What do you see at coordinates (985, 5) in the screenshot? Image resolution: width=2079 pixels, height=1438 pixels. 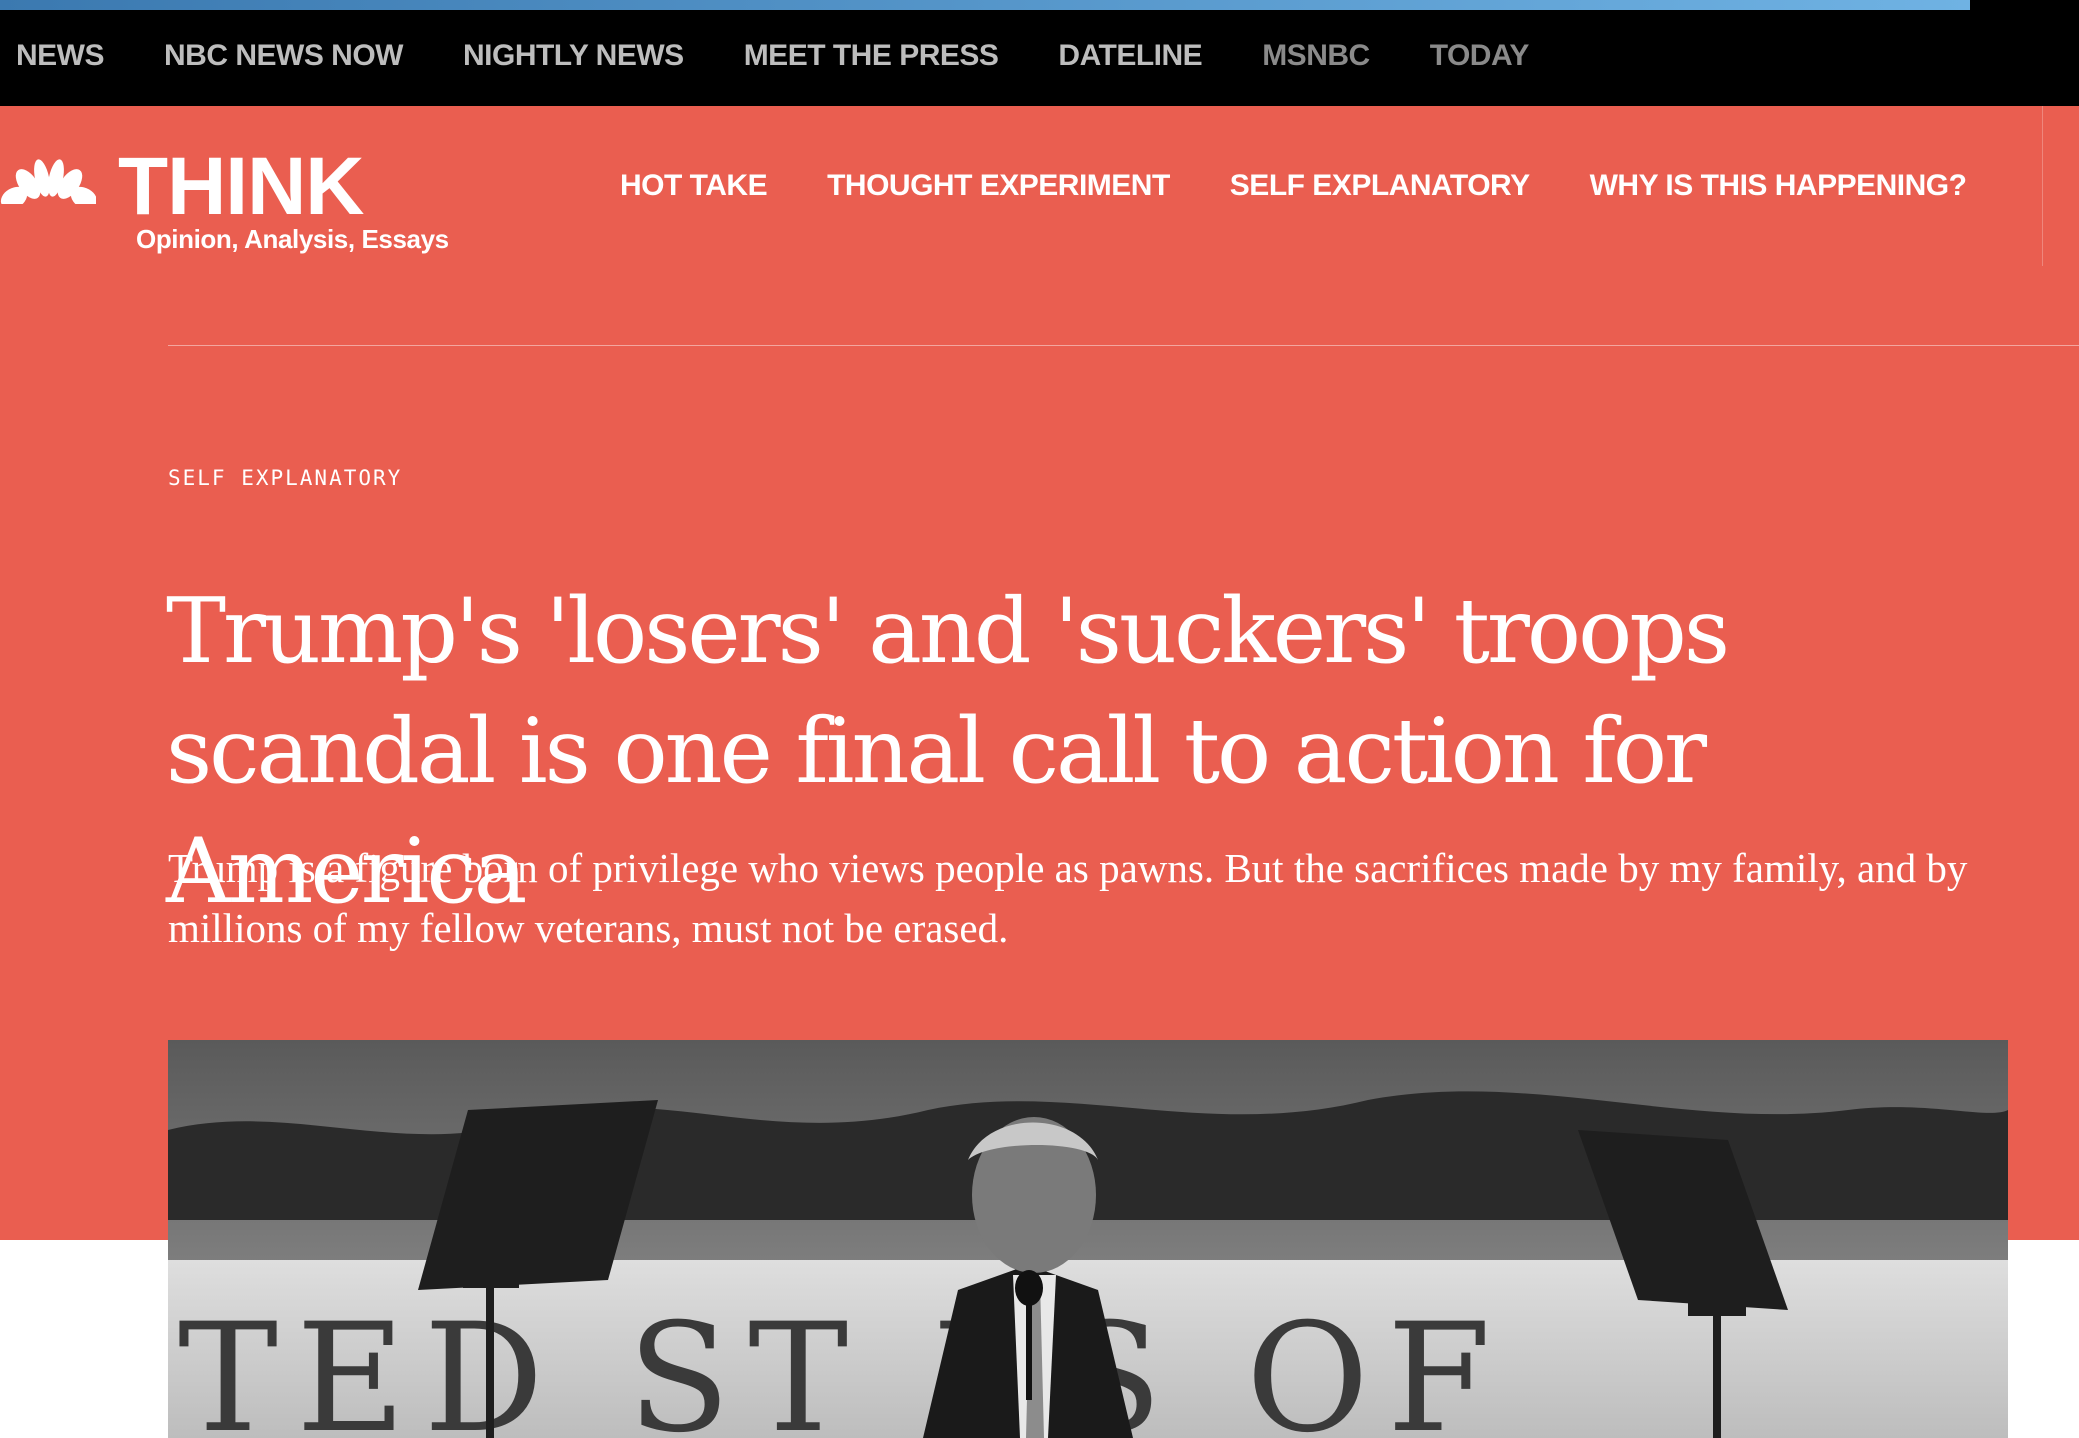 I see `reading-progress-bar` at bounding box center [985, 5].